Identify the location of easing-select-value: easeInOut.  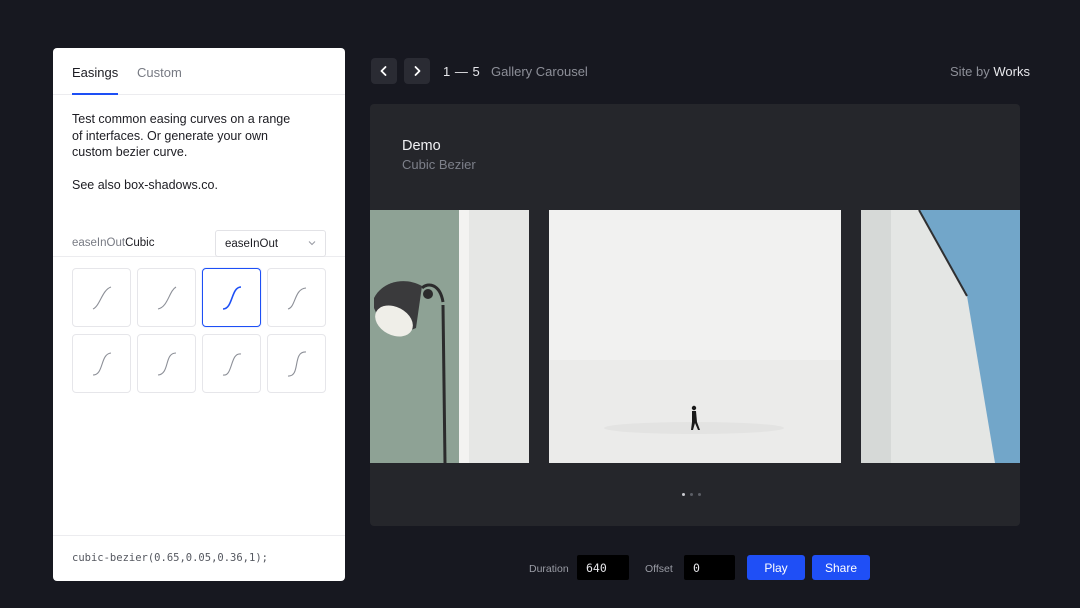
(252, 244).